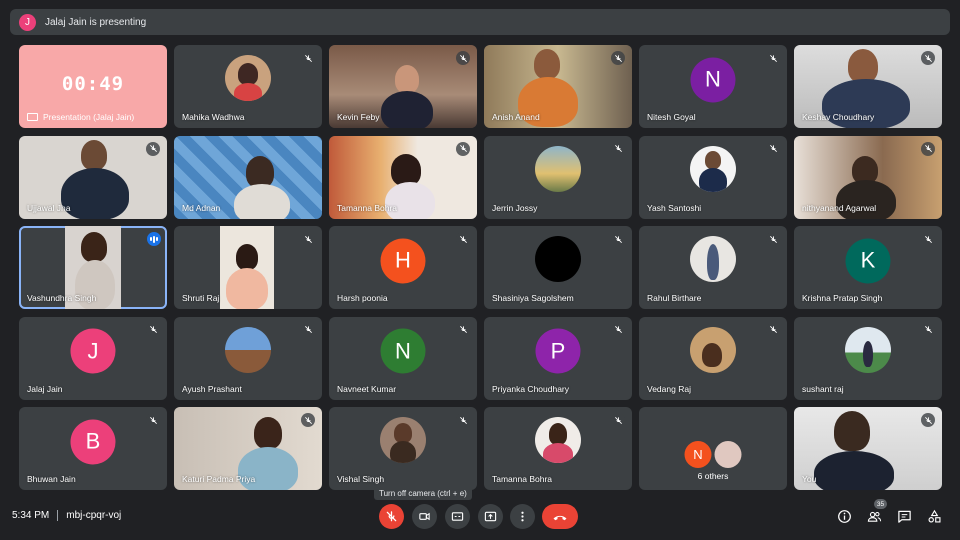 This screenshot has height=540, width=960. I want to click on chat-icon, so click(904, 516).